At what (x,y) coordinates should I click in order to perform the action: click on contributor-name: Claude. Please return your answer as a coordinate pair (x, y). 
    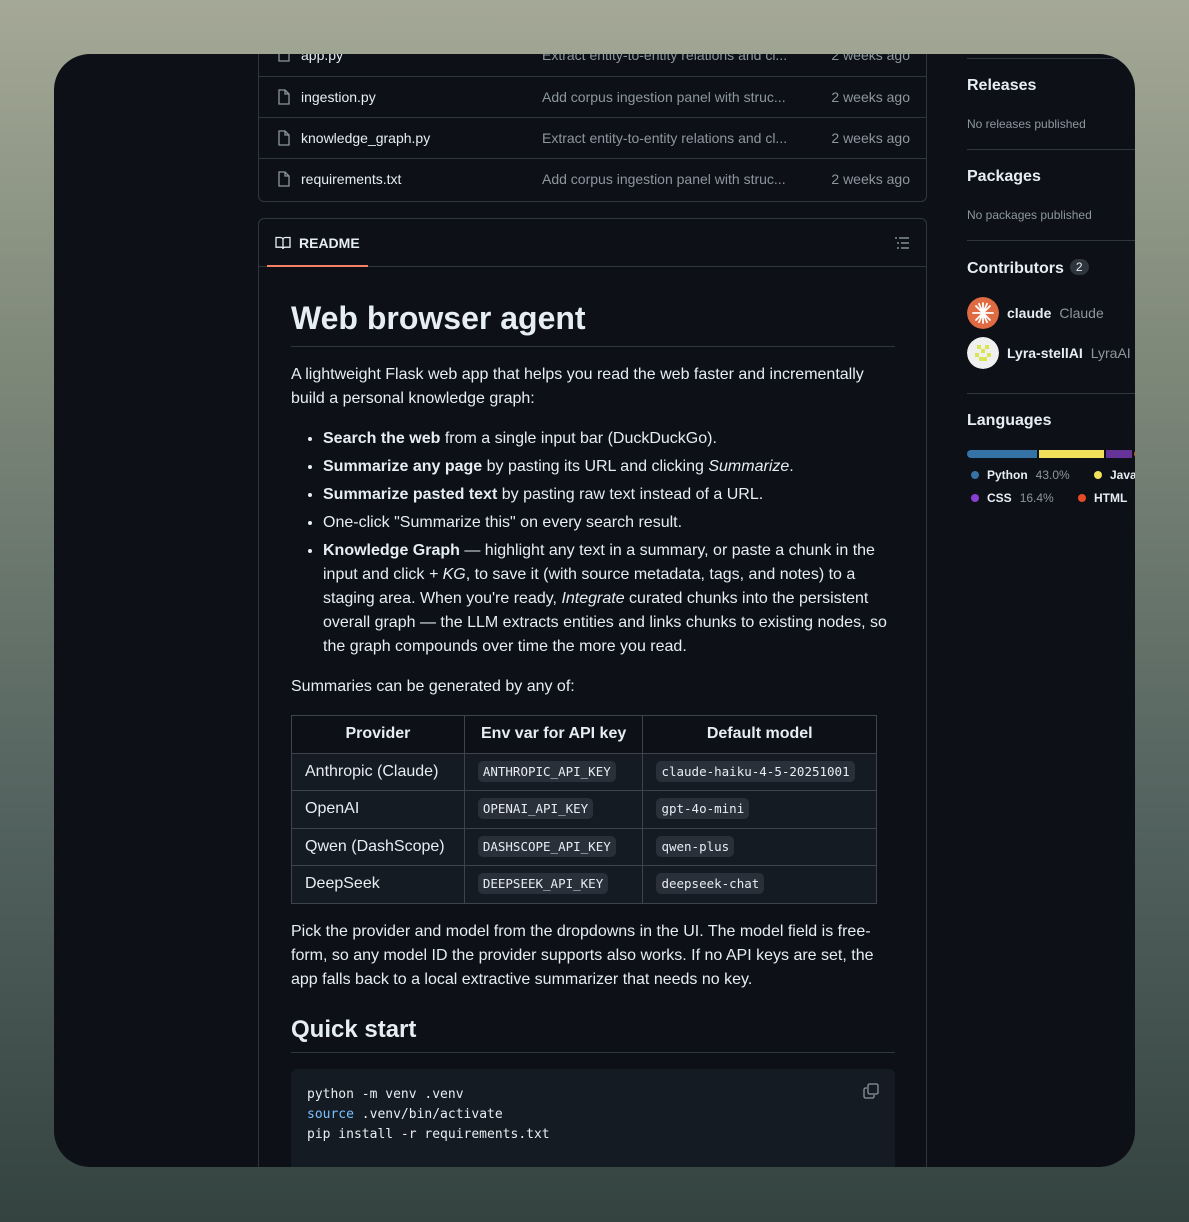
    Looking at the image, I should click on (1081, 313).